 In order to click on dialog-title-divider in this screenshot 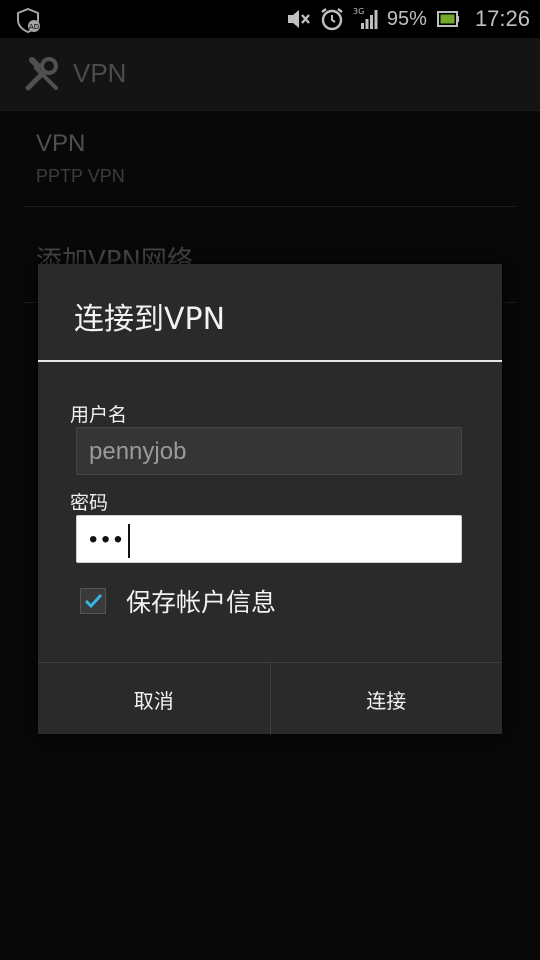, I will do `click(270, 361)`.